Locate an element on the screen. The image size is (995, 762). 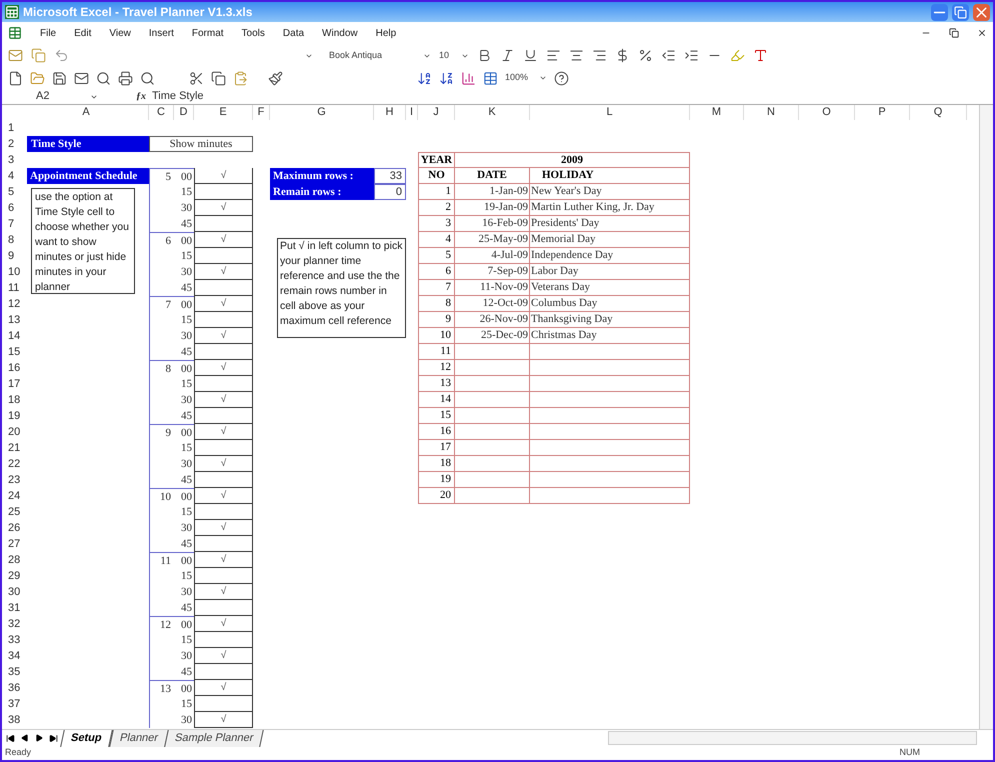
column-header: A is located at coordinates (86, 112).